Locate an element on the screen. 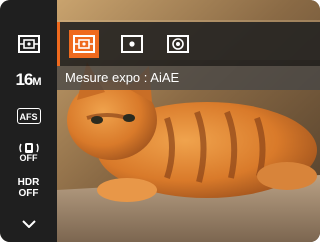 The image size is (320, 242). option-spot is located at coordinates (132, 44).